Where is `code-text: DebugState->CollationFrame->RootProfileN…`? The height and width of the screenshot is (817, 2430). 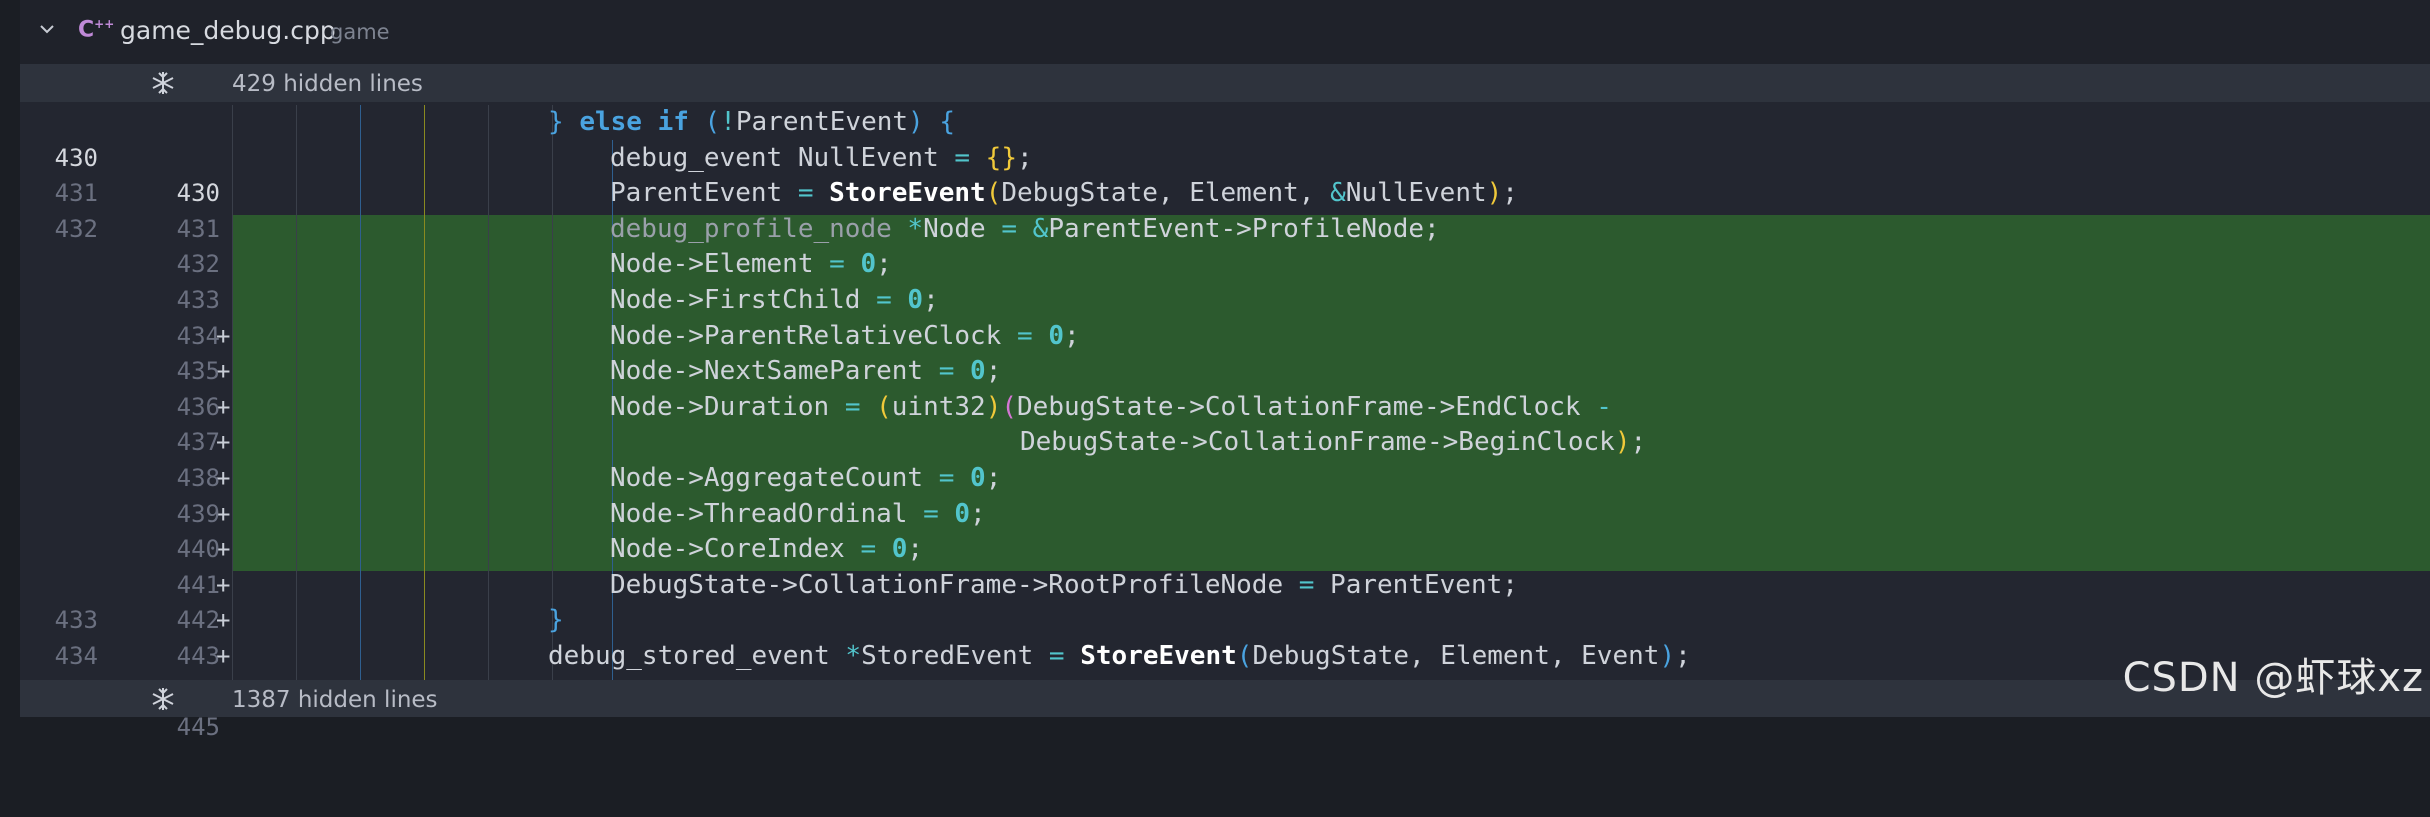 code-text: DebugState->CollationFrame->RootProfileN… is located at coordinates (1064, 584).